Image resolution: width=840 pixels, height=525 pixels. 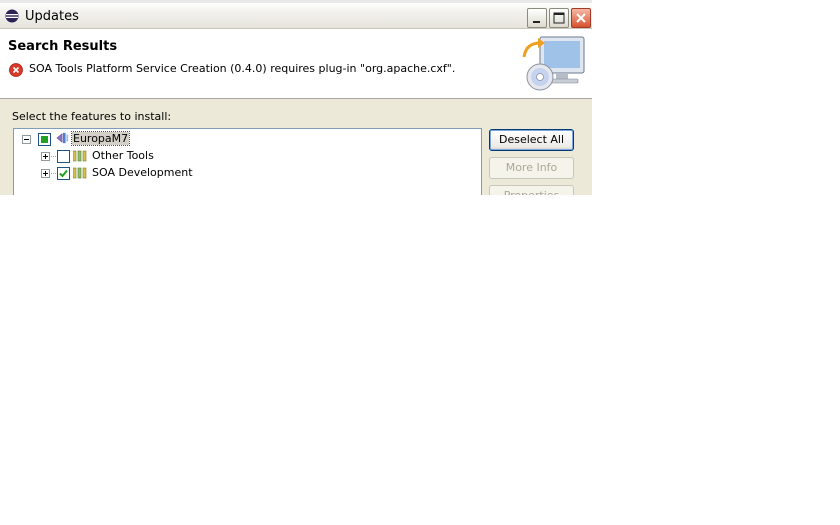 I want to click on update-monitor-icon, so click(x=553, y=63).